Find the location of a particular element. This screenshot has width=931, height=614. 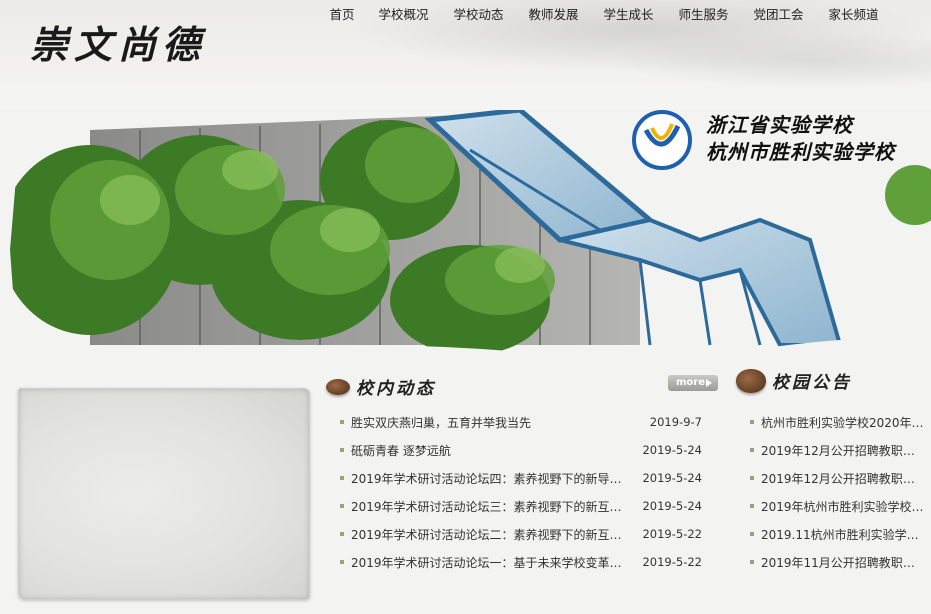

nav-party-union: 党团工会 is located at coordinates (778, 16).